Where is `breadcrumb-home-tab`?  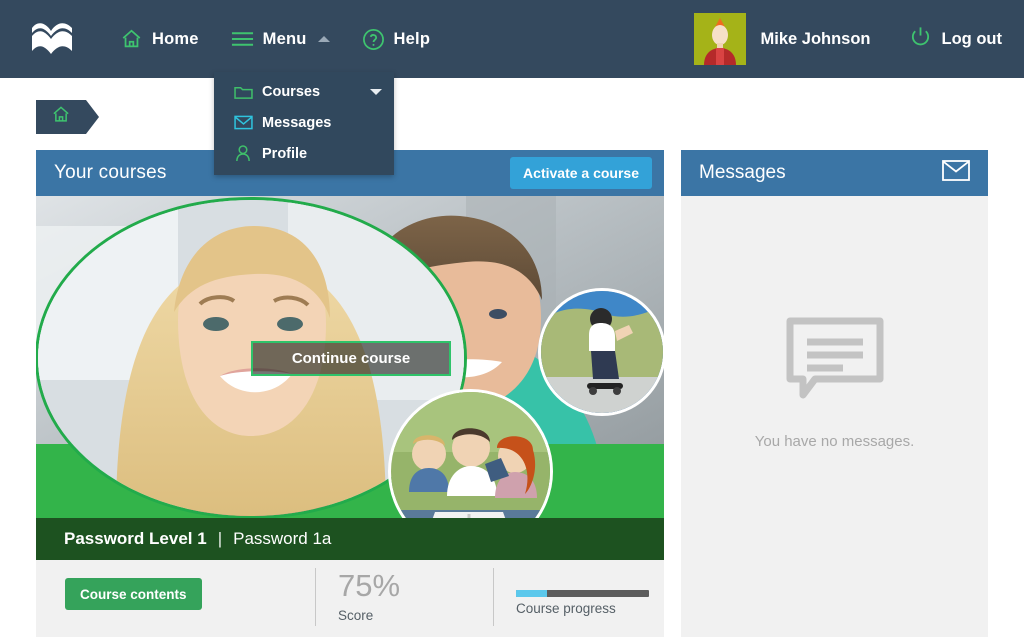
breadcrumb-home-tab is located at coordinates (61, 117).